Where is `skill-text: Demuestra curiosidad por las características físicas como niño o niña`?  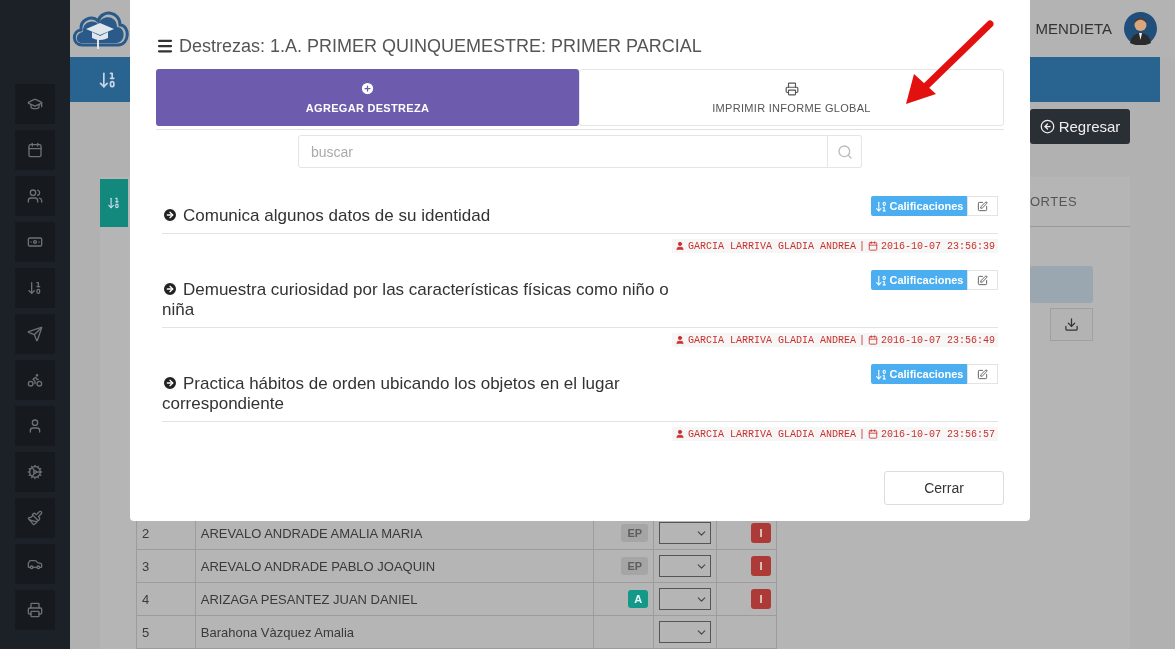
skill-text: Demuestra curiosidad por las características físicas como niño o niña is located at coordinates (416, 299).